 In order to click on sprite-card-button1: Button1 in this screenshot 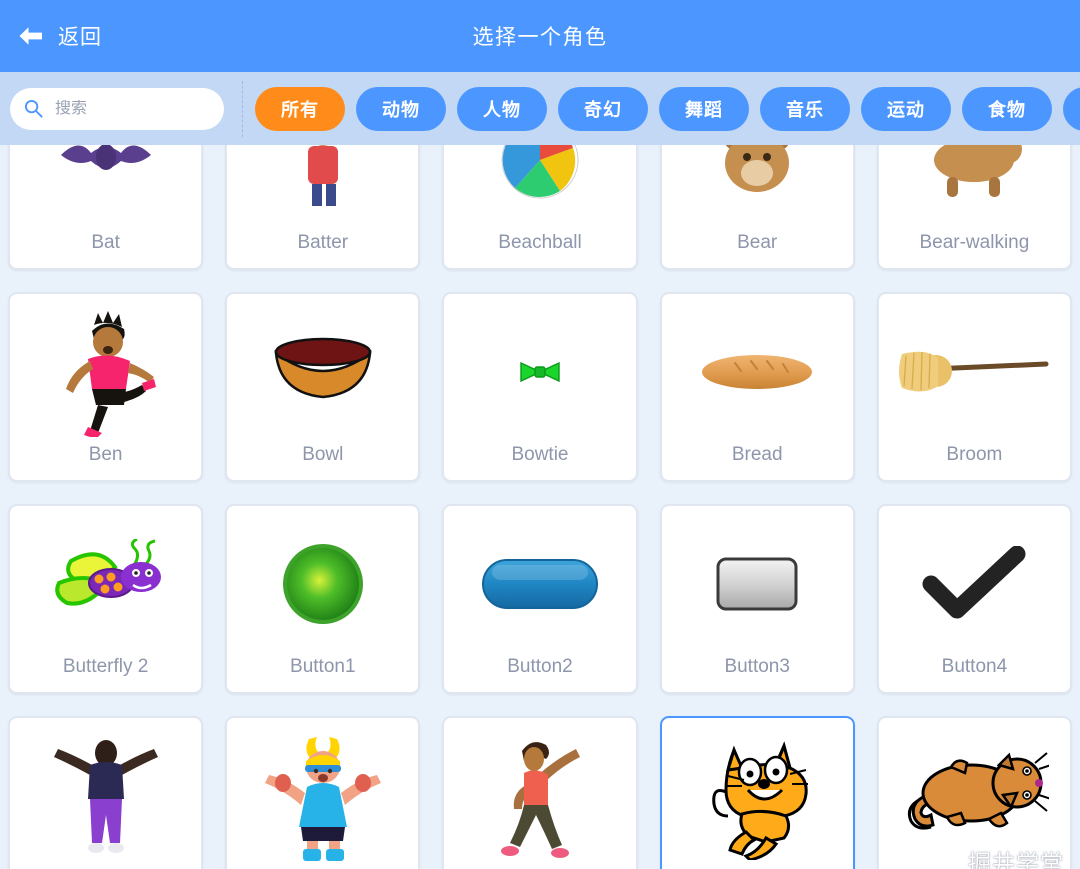, I will do `click(323, 599)`.